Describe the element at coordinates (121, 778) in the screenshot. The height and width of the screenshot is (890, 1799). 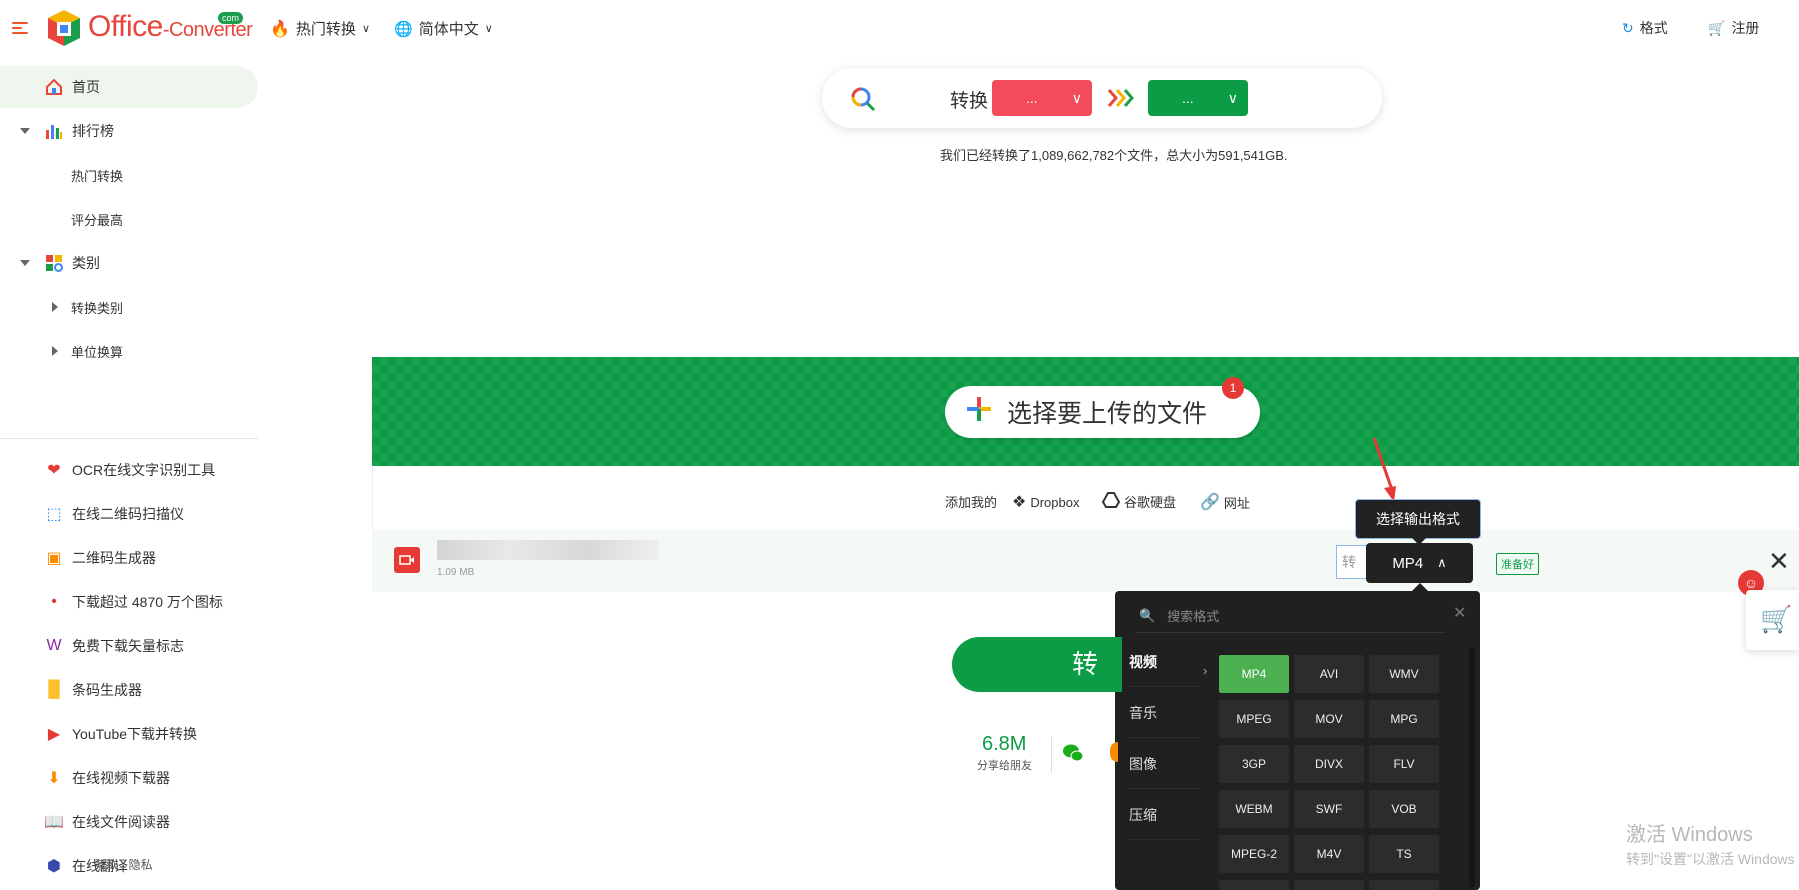
I see `sidebar-tool-label: 在线视频下载器` at that location.